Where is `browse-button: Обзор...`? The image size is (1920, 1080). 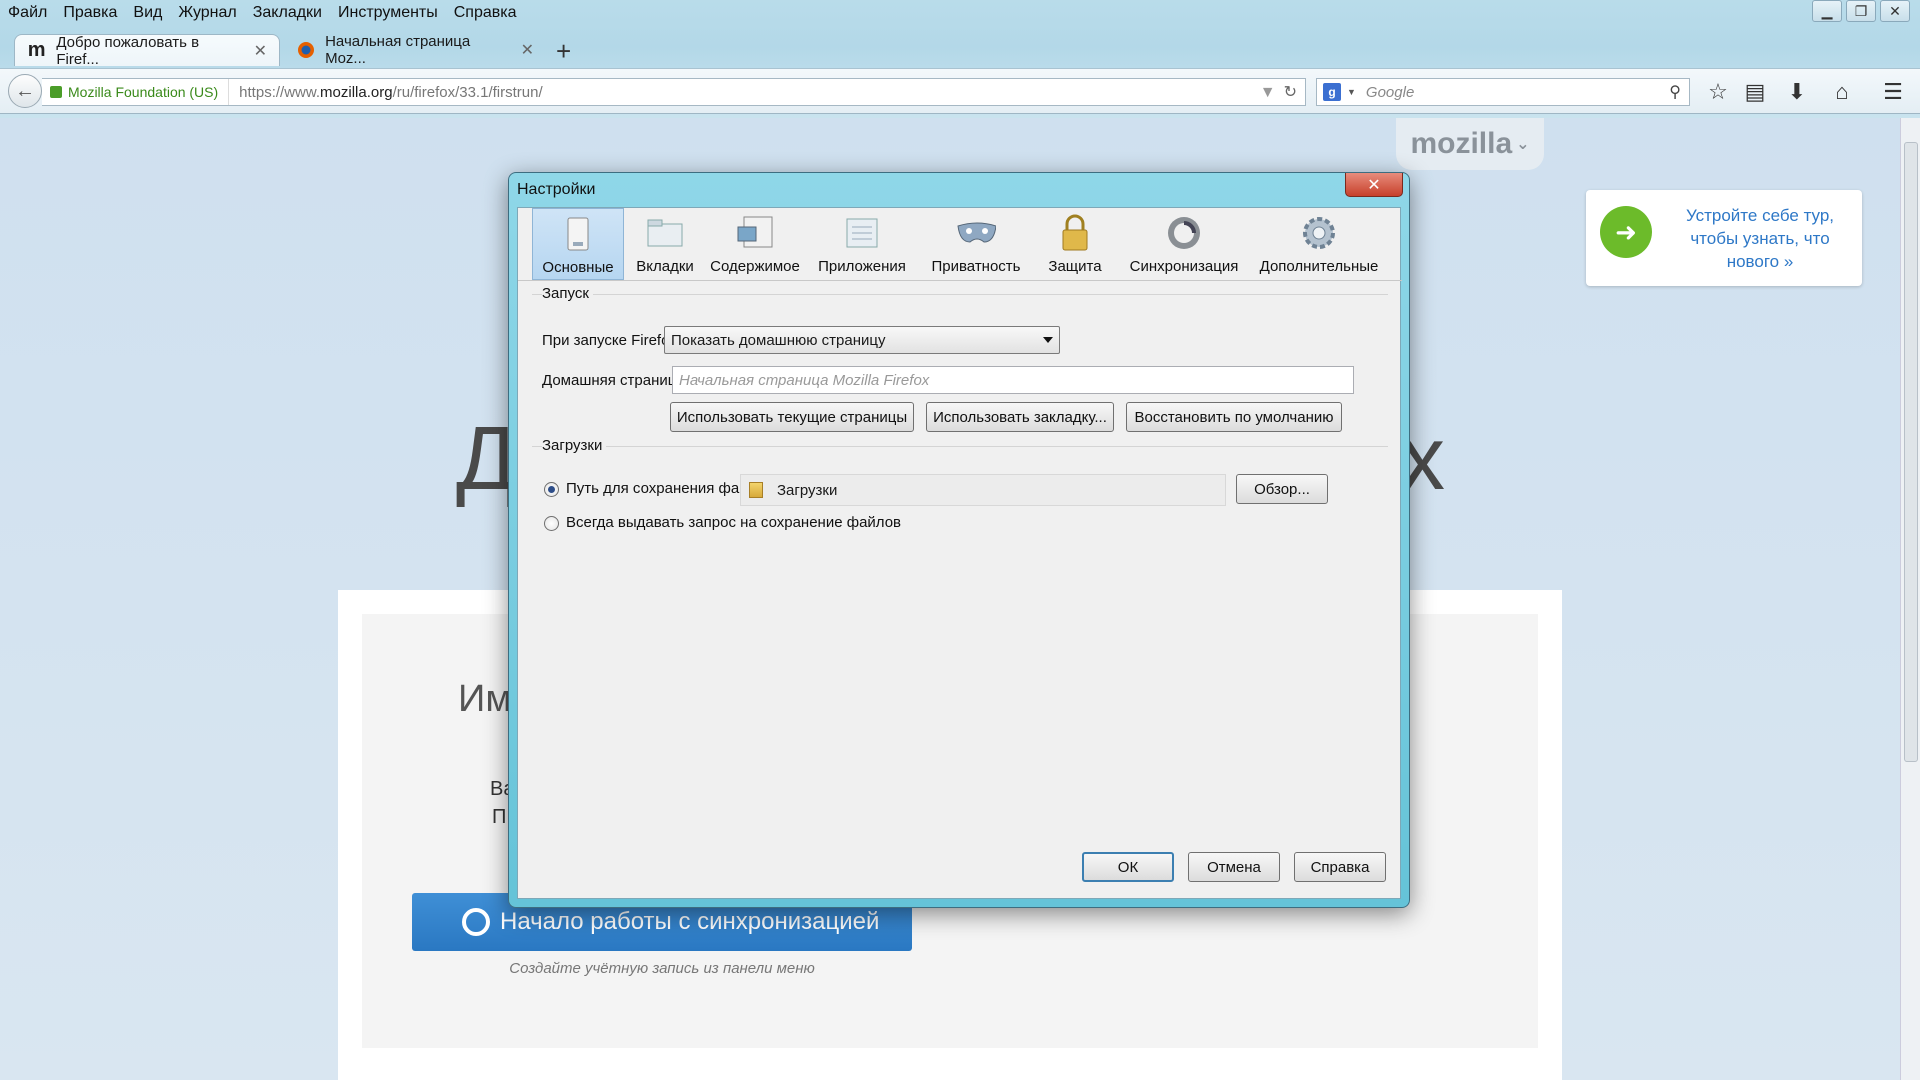
browse-button: Обзор... is located at coordinates (1282, 489).